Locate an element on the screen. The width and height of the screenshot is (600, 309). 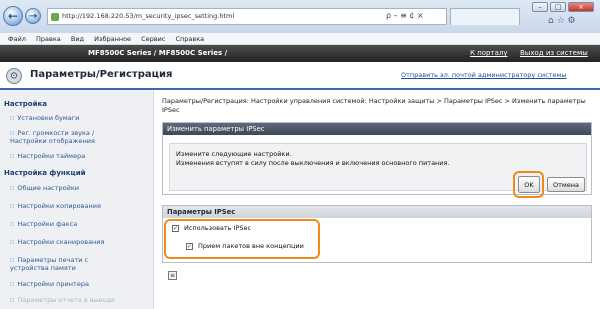
sidebar-item-scan: Настройки сканирования is located at coordinates (75, 242).